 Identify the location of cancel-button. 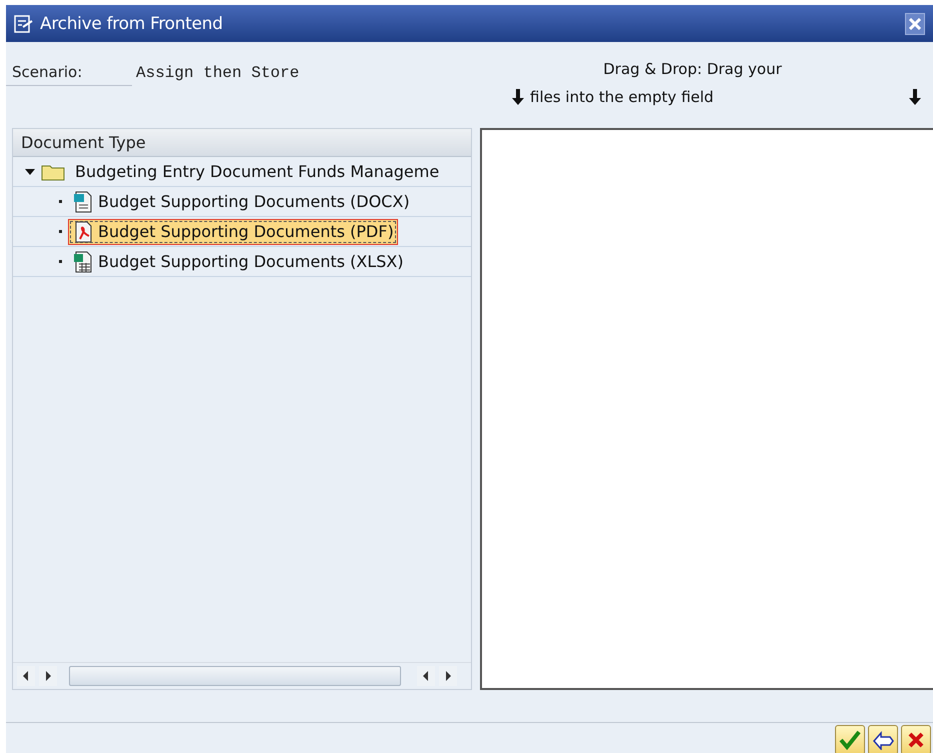
(916, 739).